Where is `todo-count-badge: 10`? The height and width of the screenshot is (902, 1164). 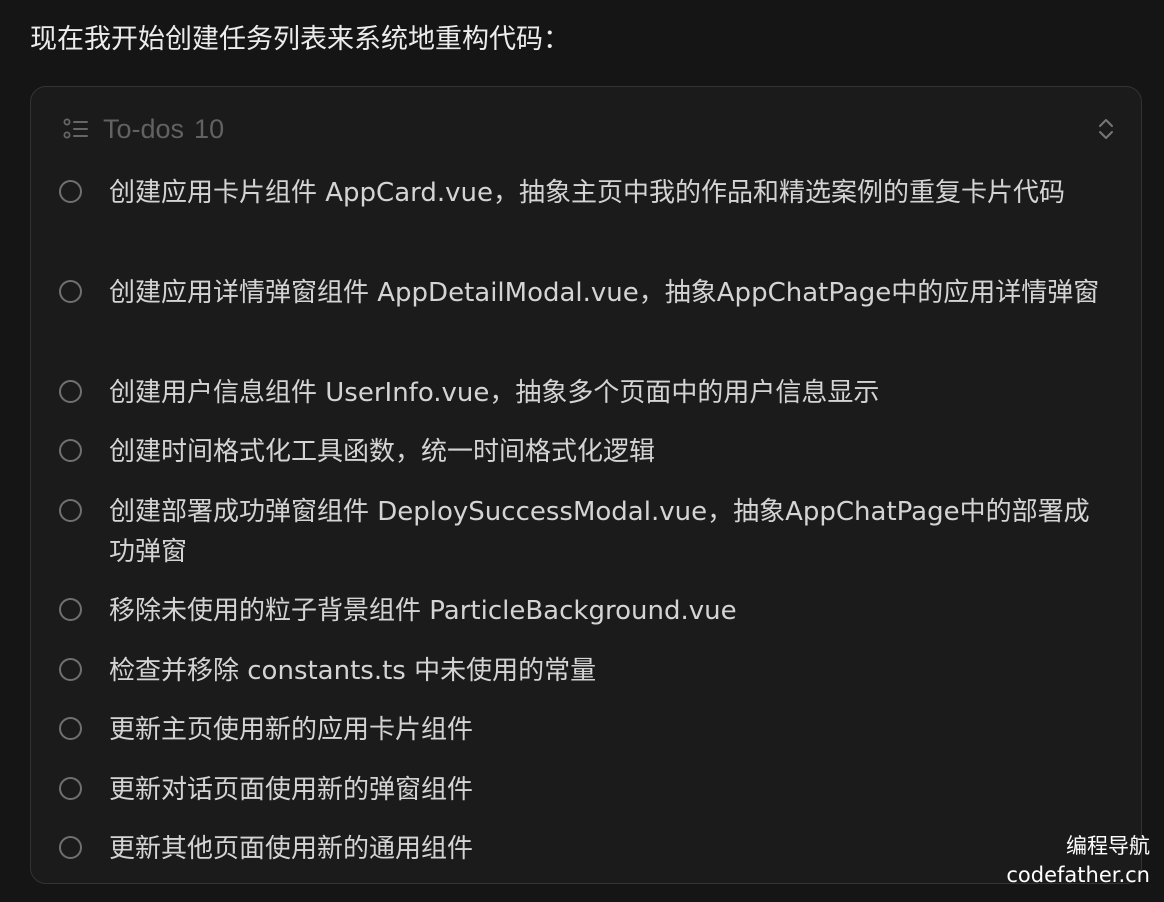 todo-count-badge: 10 is located at coordinates (209, 128).